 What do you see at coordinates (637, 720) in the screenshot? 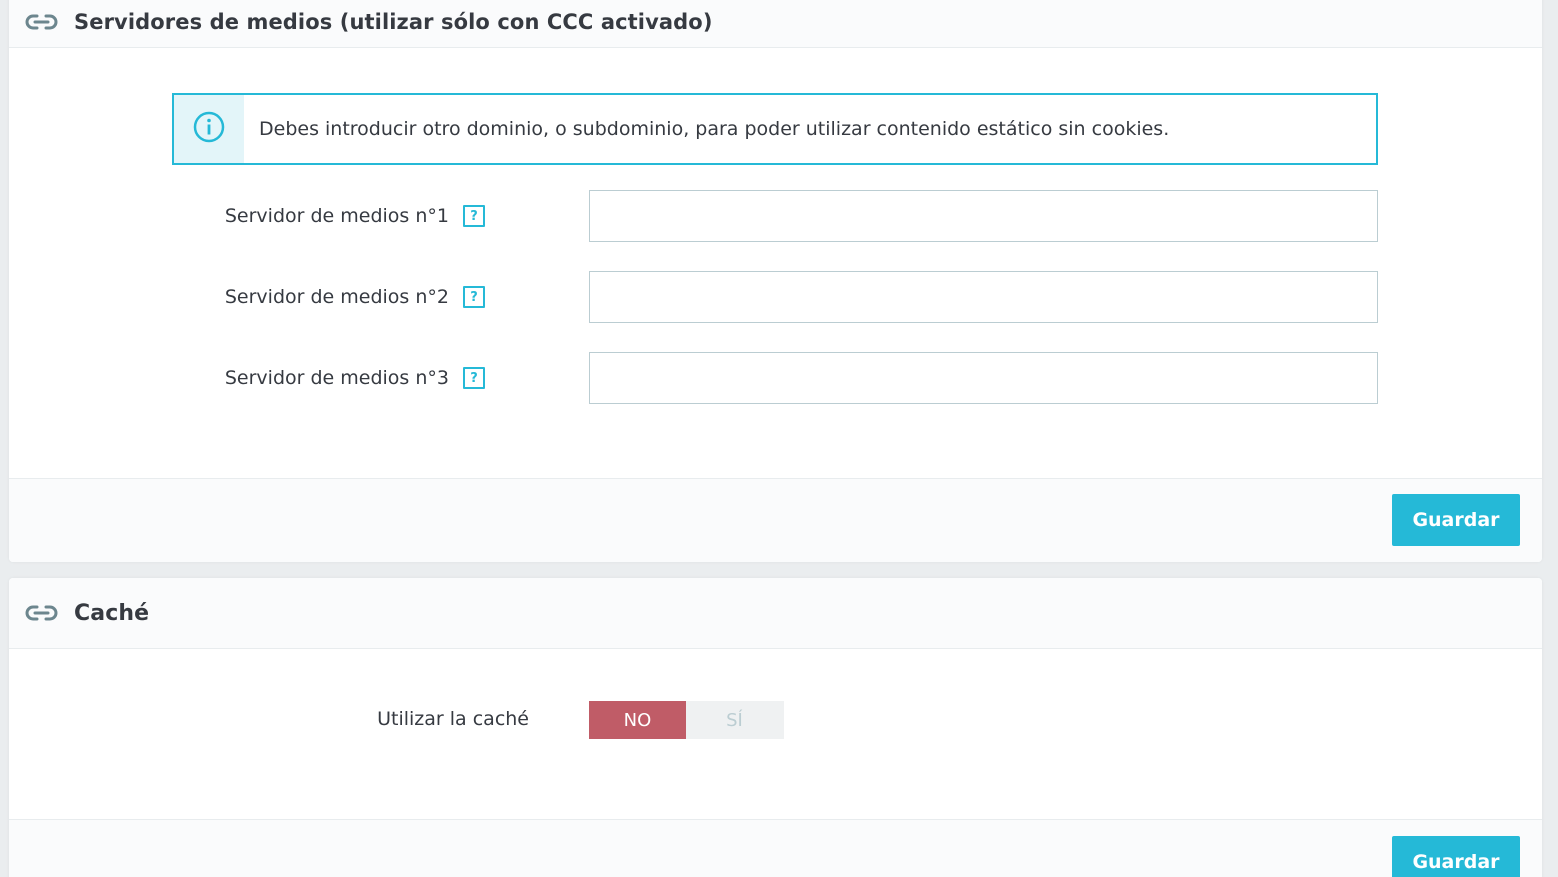
I see `switch-option-no: NO` at bounding box center [637, 720].